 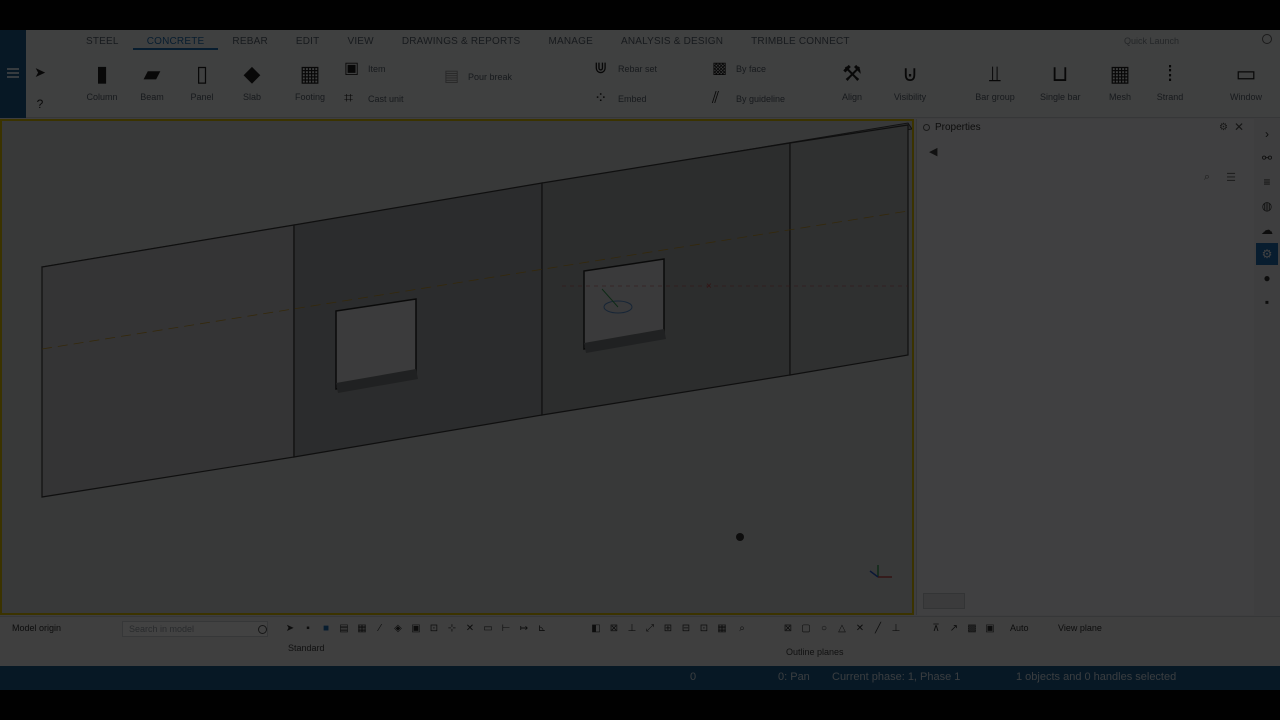 I want to click on snap-nearest-icon: ⤢, so click(x=650, y=629).